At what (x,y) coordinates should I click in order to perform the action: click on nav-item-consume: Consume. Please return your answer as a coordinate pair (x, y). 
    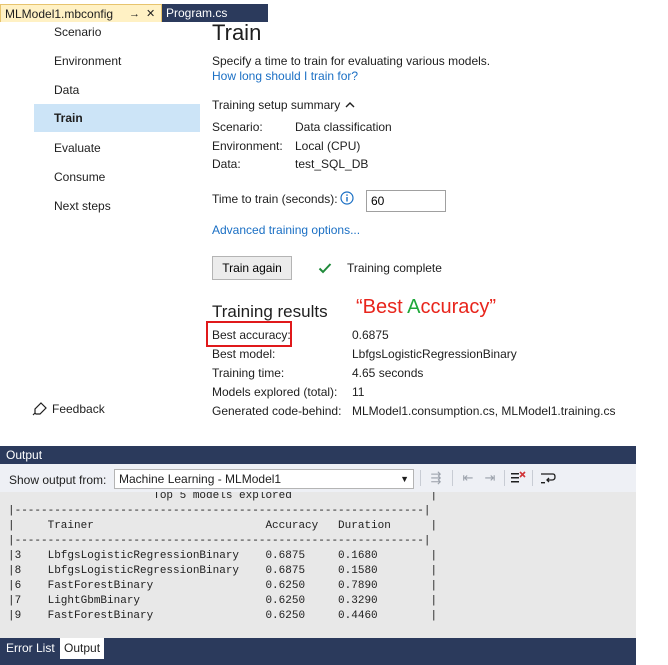
    Looking at the image, I should click on (117, 177).